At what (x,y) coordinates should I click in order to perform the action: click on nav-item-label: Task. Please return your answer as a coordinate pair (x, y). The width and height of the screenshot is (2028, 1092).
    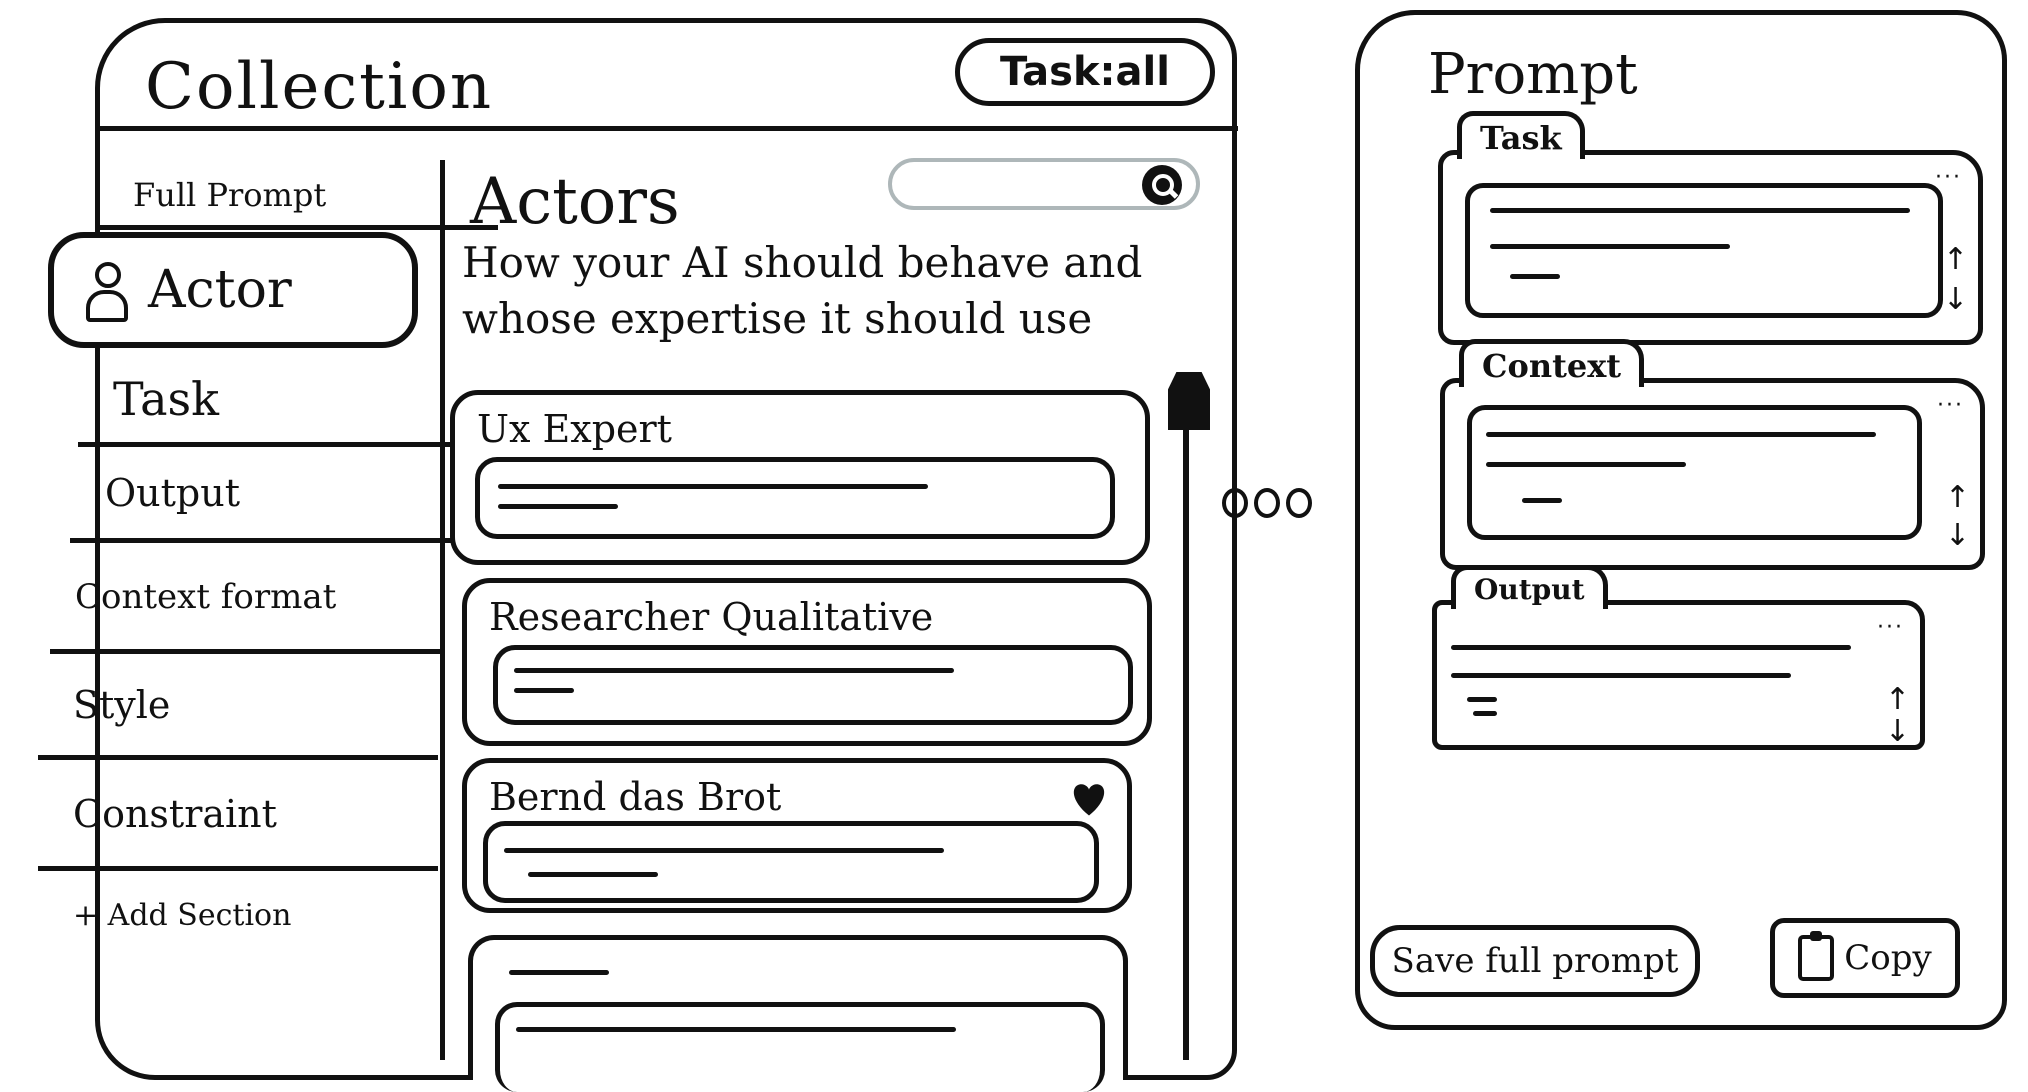
    Looking at the image, I should click on (166, 398).